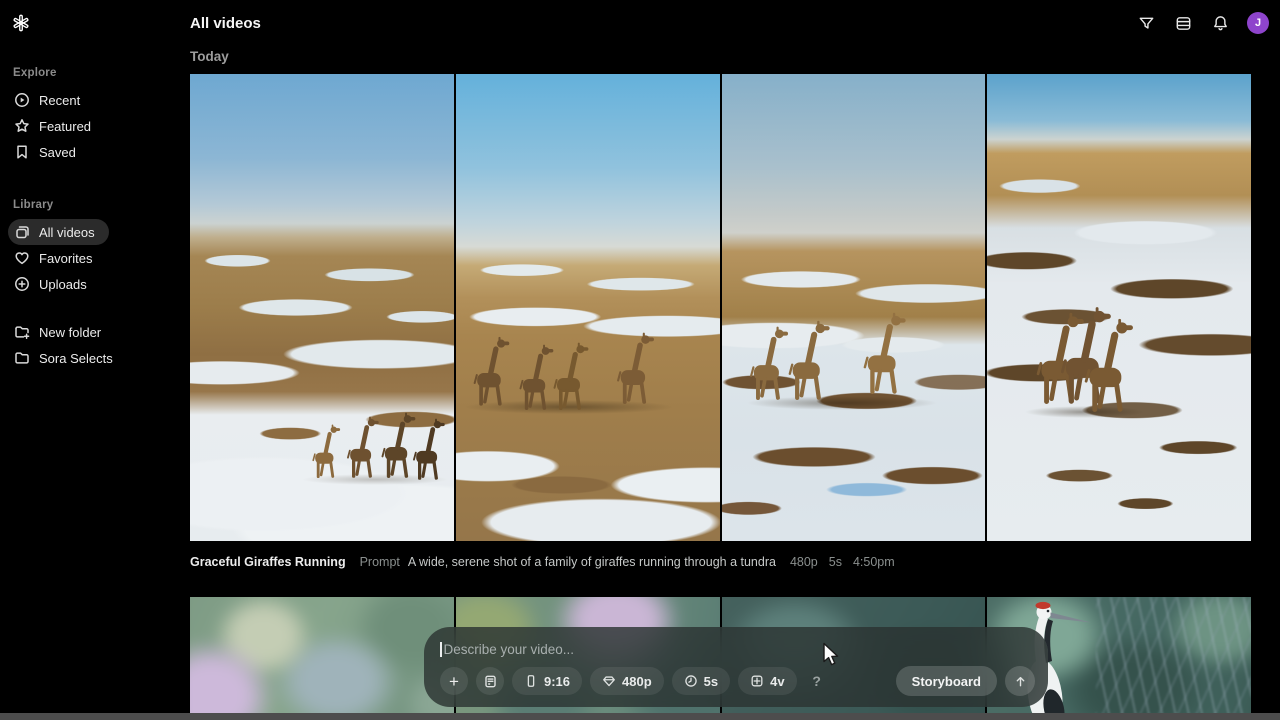 Image resolution: width=1280 pixels, height=720 pixels. I want to click on page-title: All videos, so click(225, 23).